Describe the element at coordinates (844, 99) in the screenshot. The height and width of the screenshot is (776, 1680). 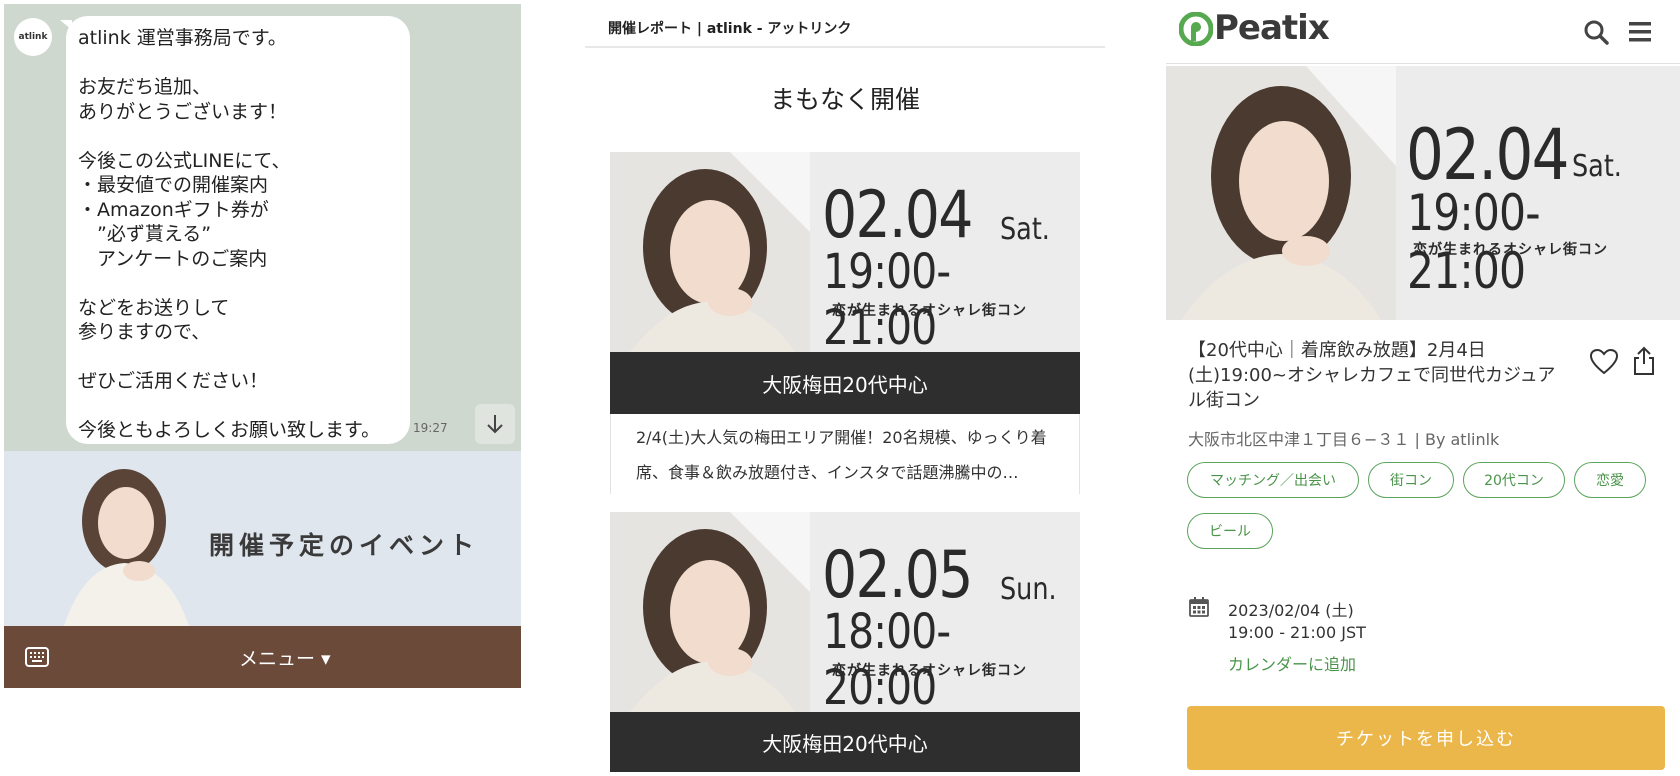
I see `section-title: まもなく開催` at that location.